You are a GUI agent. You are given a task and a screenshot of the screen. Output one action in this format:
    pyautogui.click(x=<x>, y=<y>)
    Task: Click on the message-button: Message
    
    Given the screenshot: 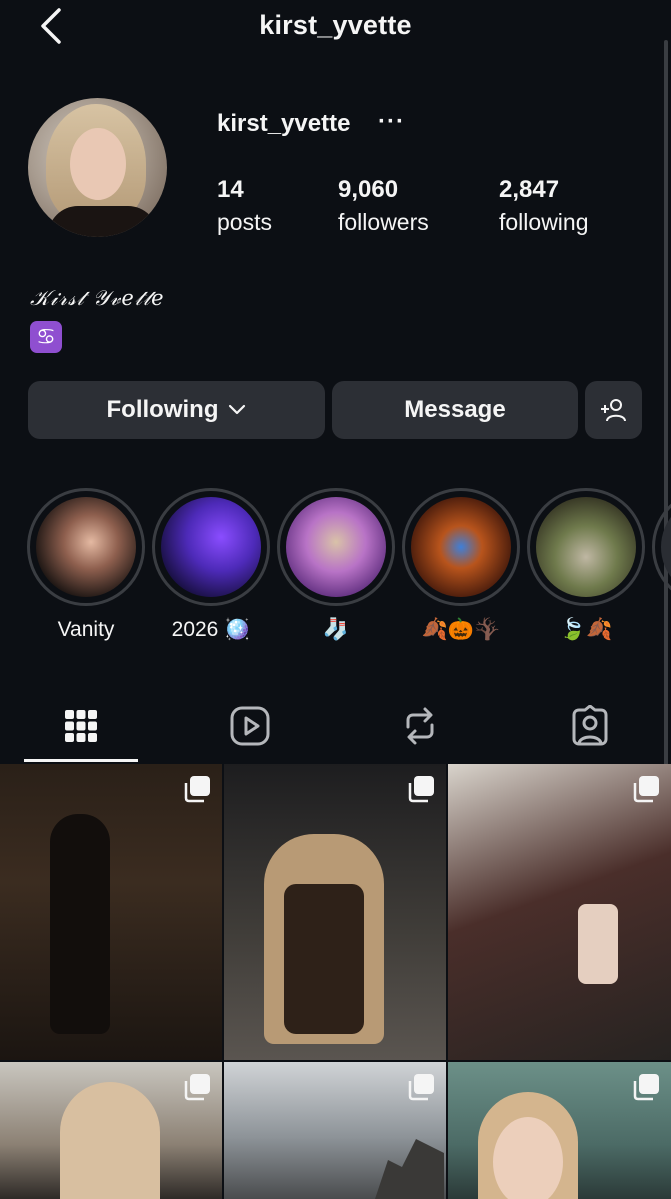 What is the action you would take?
    pyautogui.click(x=455, y=410)
    